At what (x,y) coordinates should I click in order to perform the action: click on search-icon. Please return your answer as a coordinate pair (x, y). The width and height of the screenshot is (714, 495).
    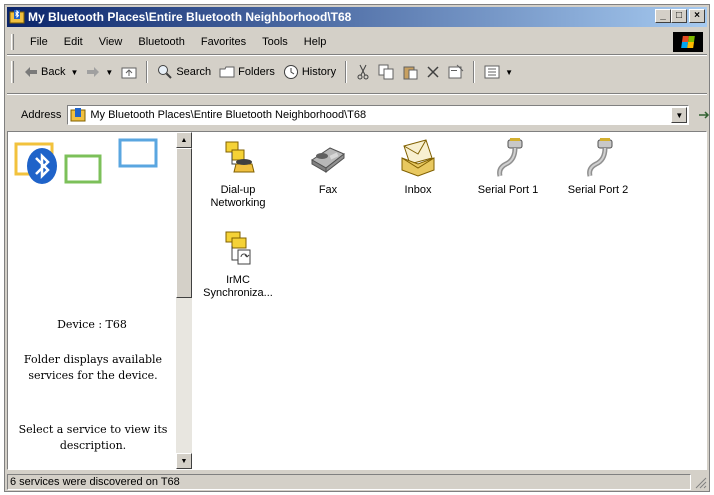
    Looking at the image, I should click on (165, 72).